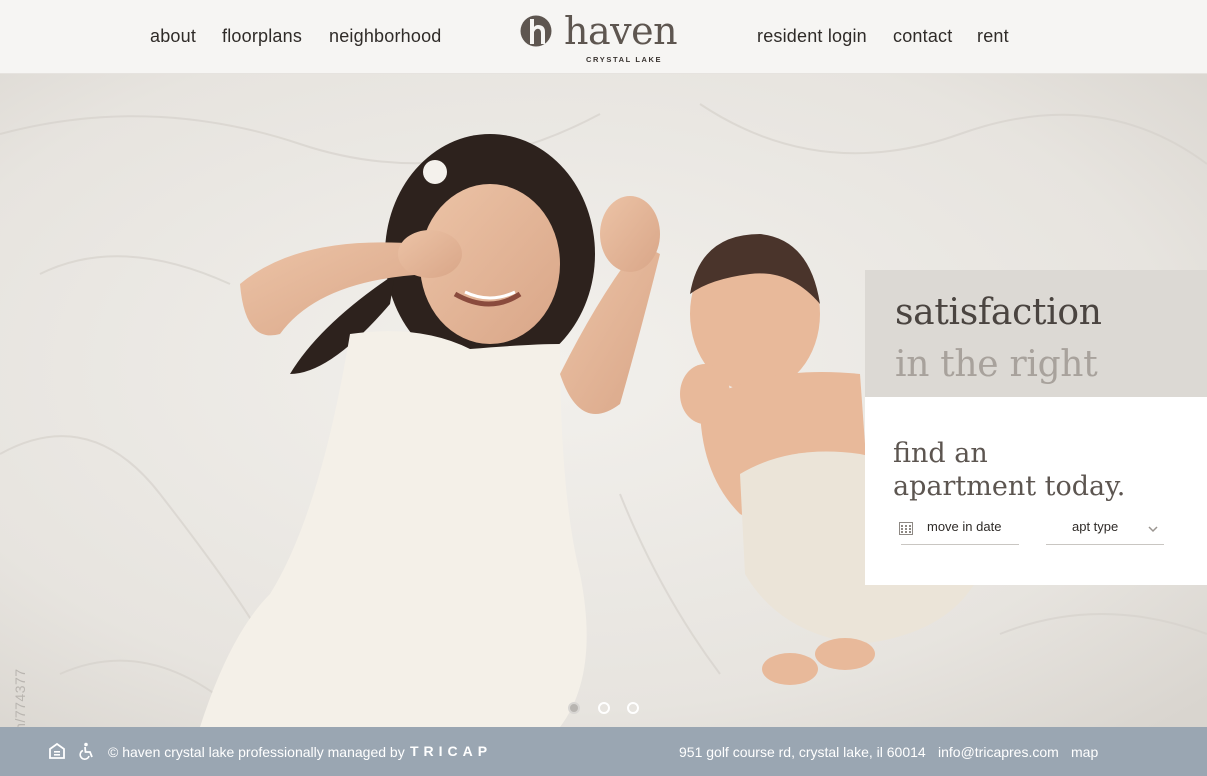  I want to click on nav-neighborhood: neighborhood, so click(385, 36).